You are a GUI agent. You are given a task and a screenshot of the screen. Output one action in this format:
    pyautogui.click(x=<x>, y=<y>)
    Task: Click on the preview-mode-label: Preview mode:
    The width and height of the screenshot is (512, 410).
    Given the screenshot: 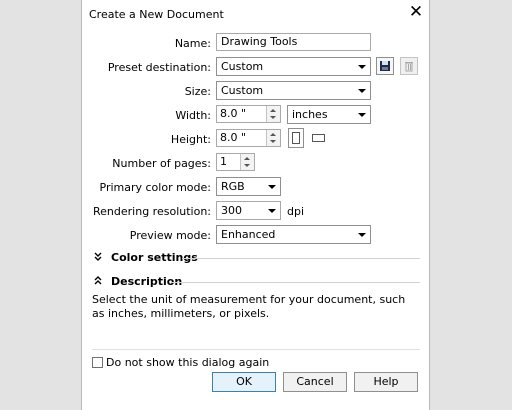 What is the action you would take?
    pyautogui.click(x=170, y=235)
    